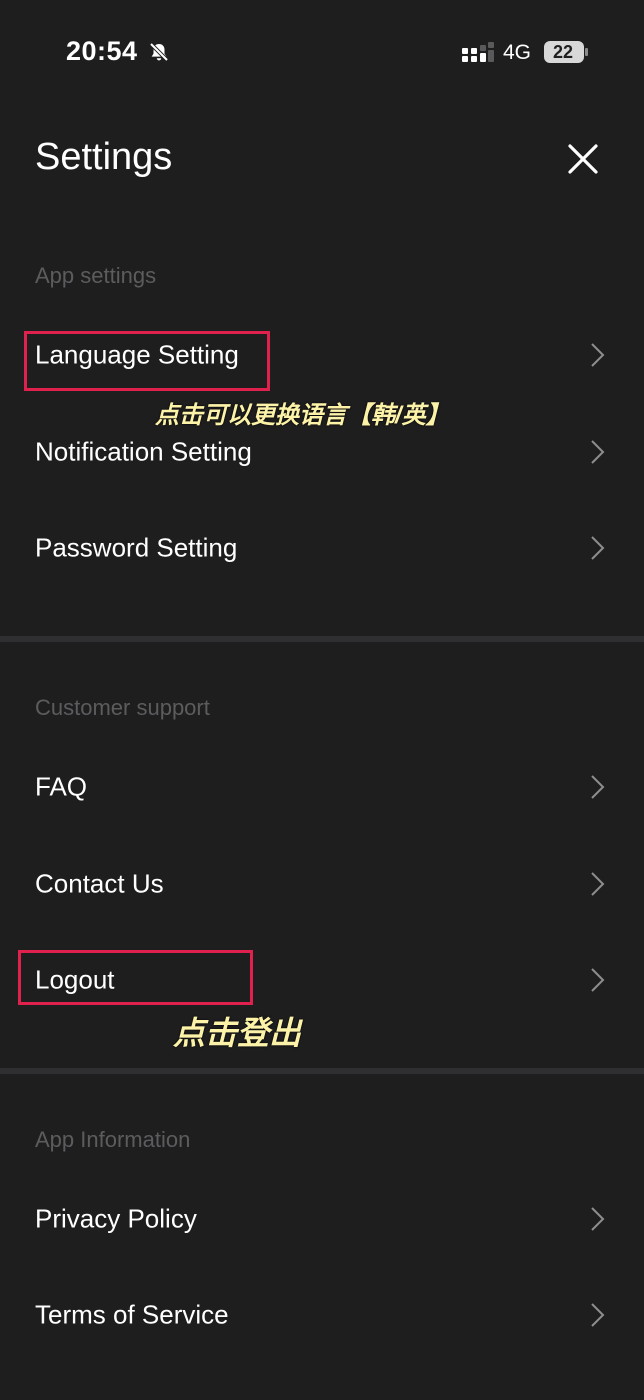  Describe the element at coordinates (61, 786) in the screenshot. I see `menu-item-label: FAQ` at that location.